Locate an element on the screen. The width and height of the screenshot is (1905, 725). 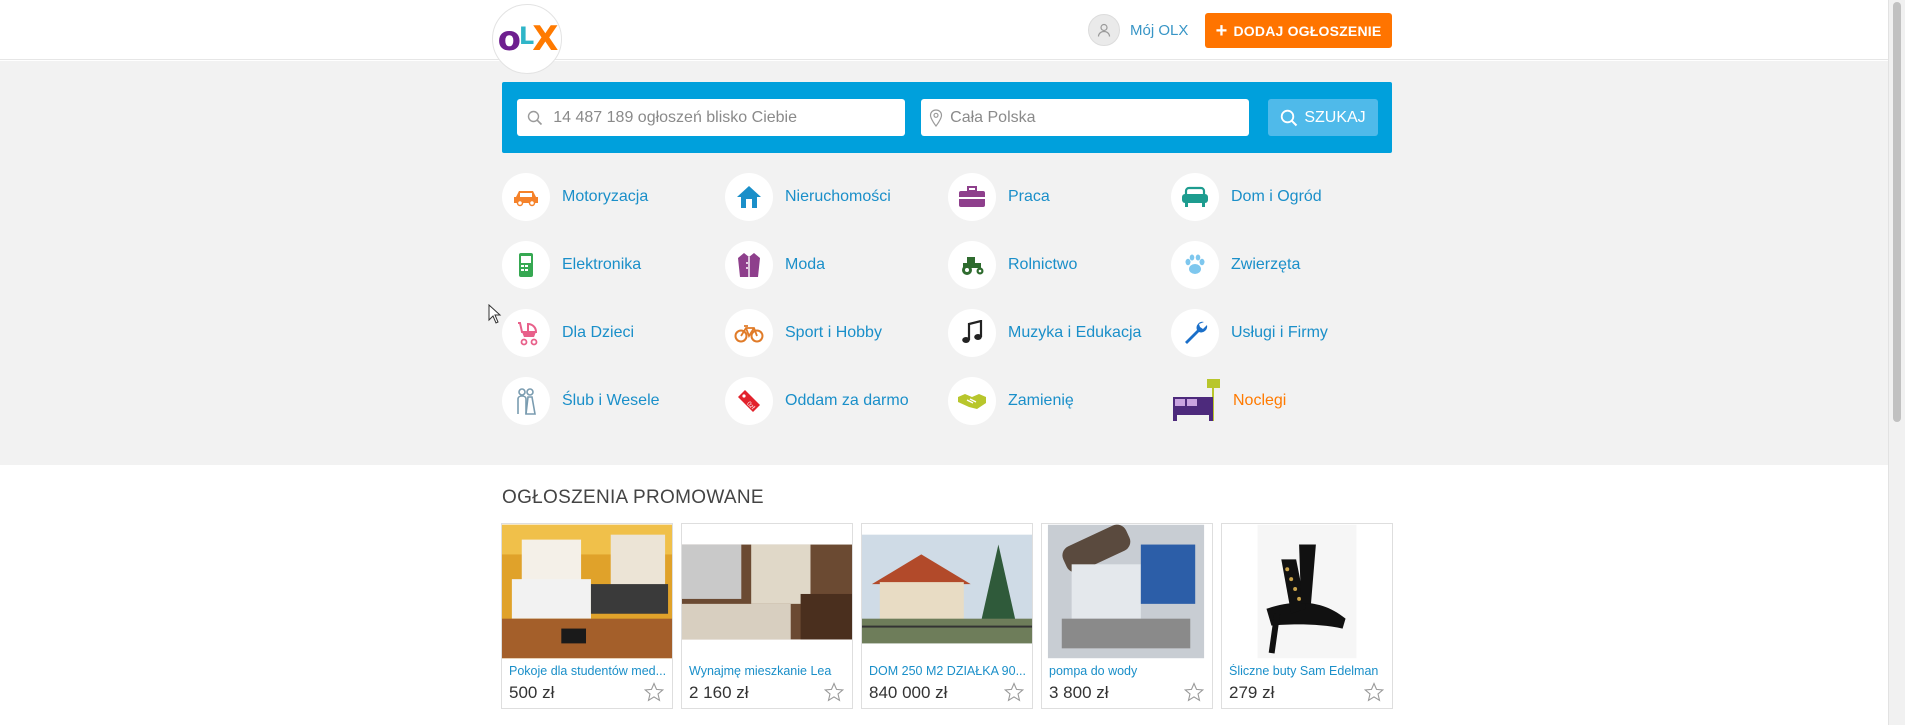
search-bar: SZUKAJ is located at coordinates (947, 117).